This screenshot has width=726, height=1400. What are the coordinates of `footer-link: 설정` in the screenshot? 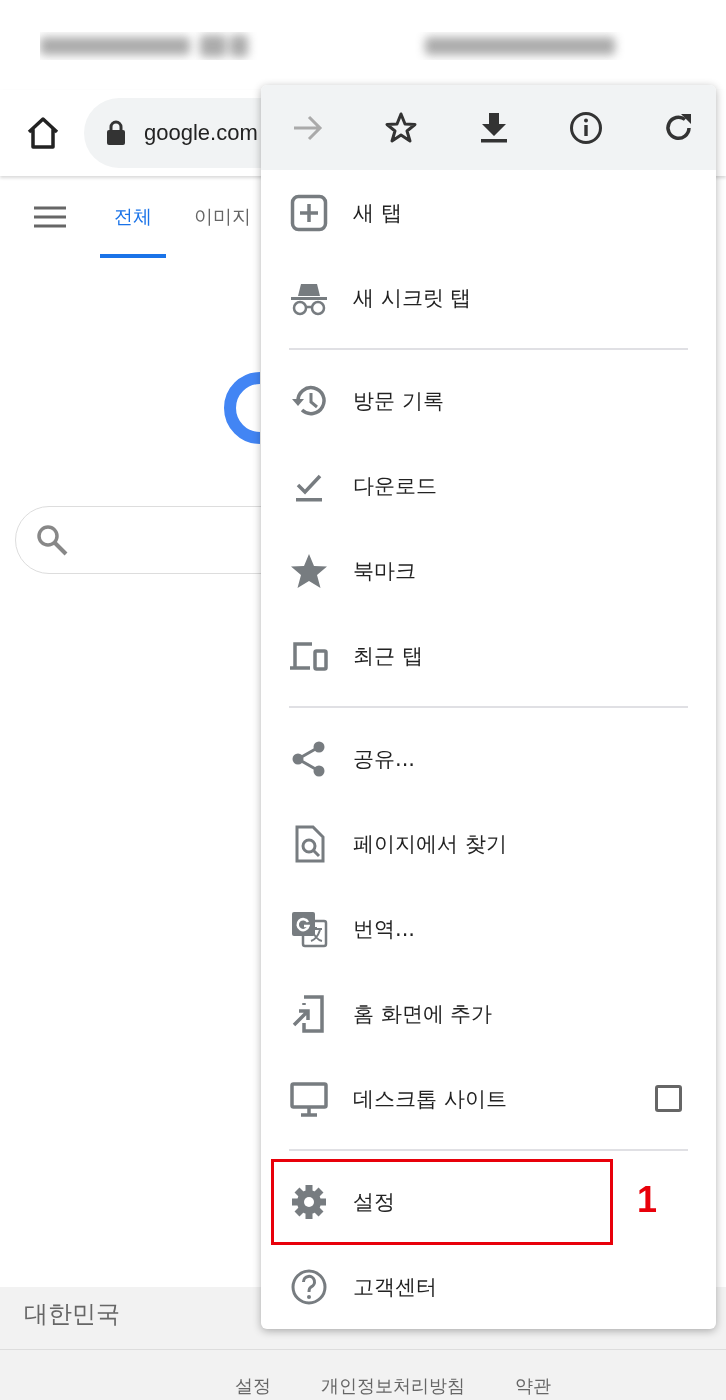 It's located at (253, 1386).